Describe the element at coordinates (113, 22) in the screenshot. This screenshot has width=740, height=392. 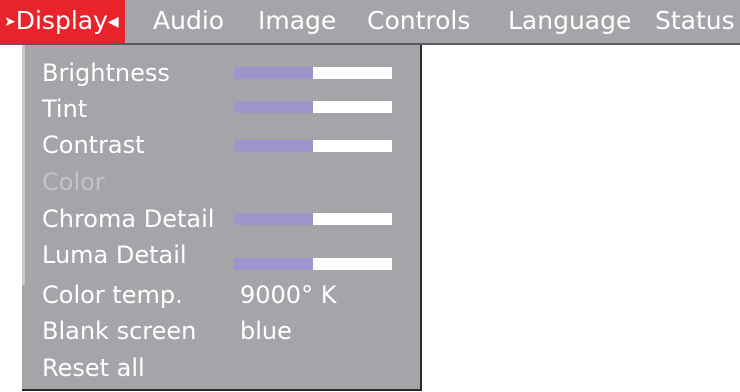
I see `selection-arrow-left-icon: ◀` at that location.